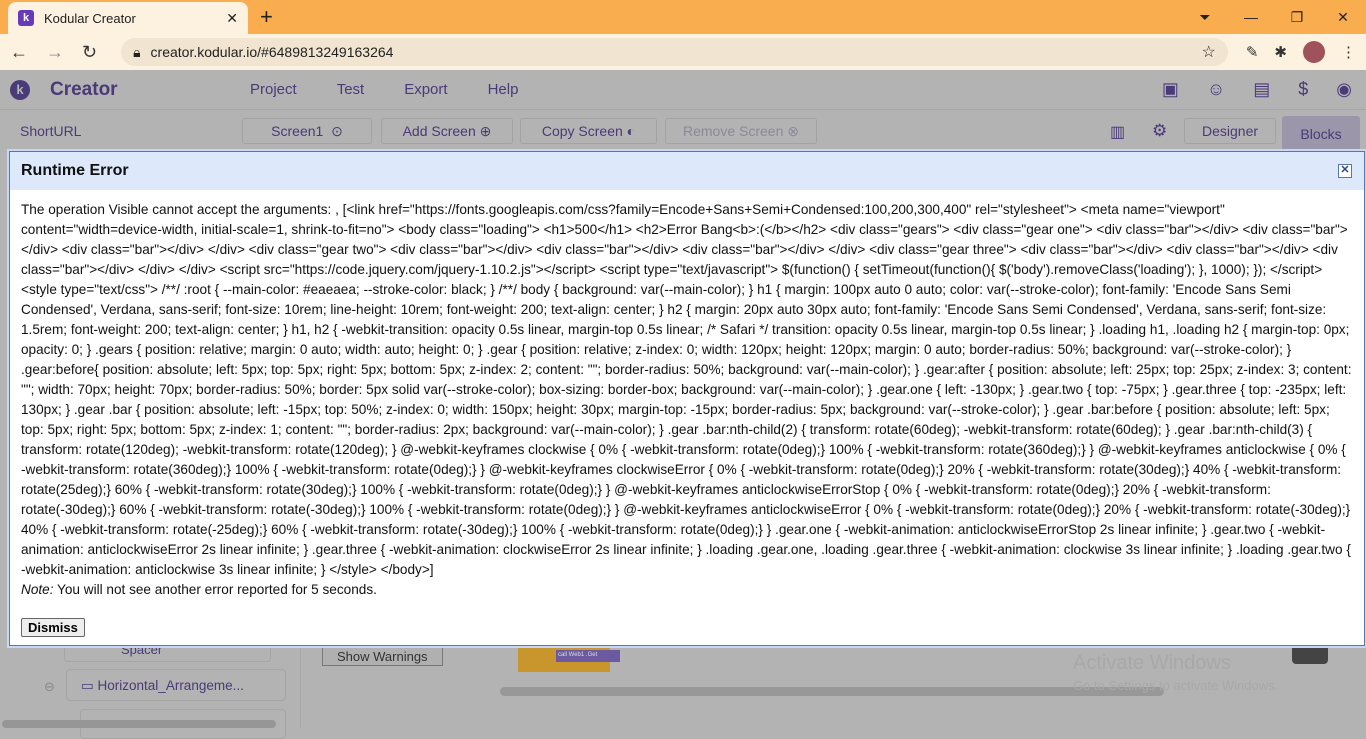 This screenshot has height=739, width=1366. I want to click on new-tab-icon: +, so click(266, 17).